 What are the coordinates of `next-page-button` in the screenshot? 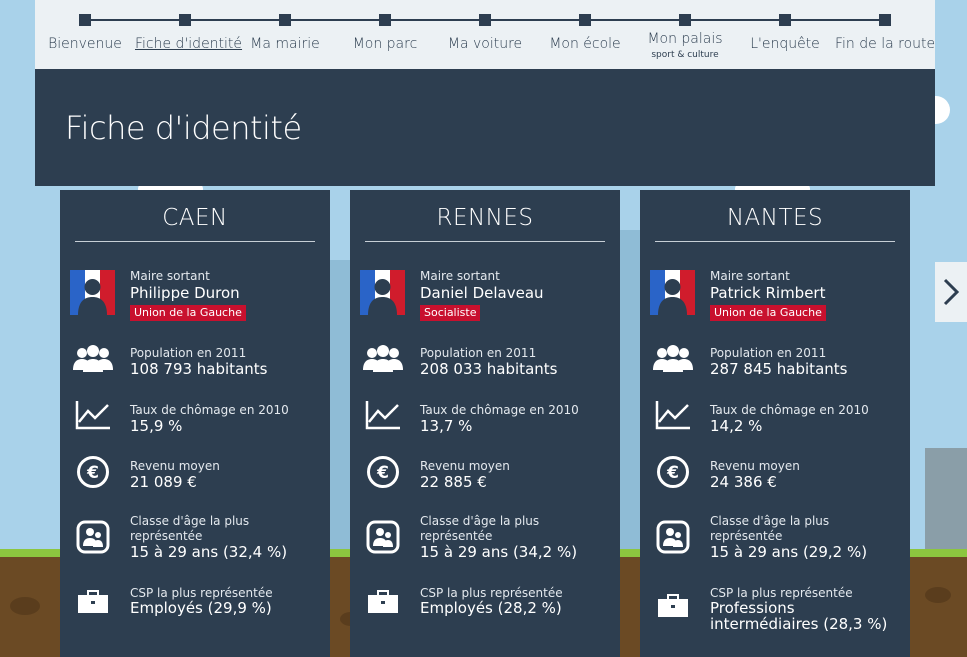 It's located at (951, 292).